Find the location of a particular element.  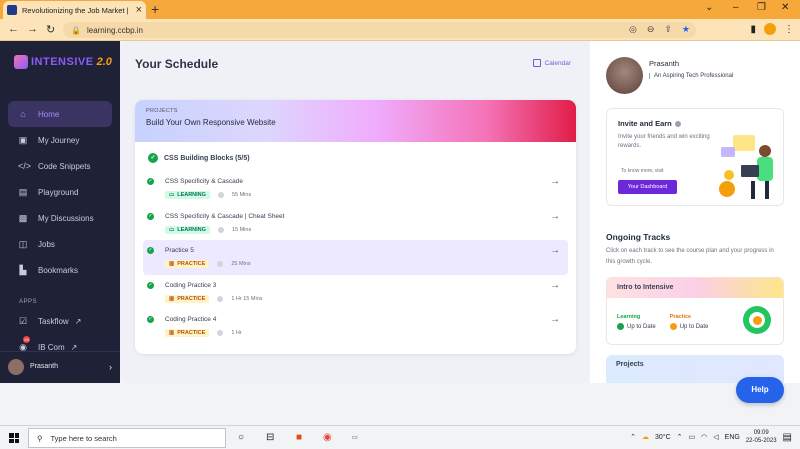

browser-tab: Revolutionizing the Job Market | × is located at coordinates (74, 10).